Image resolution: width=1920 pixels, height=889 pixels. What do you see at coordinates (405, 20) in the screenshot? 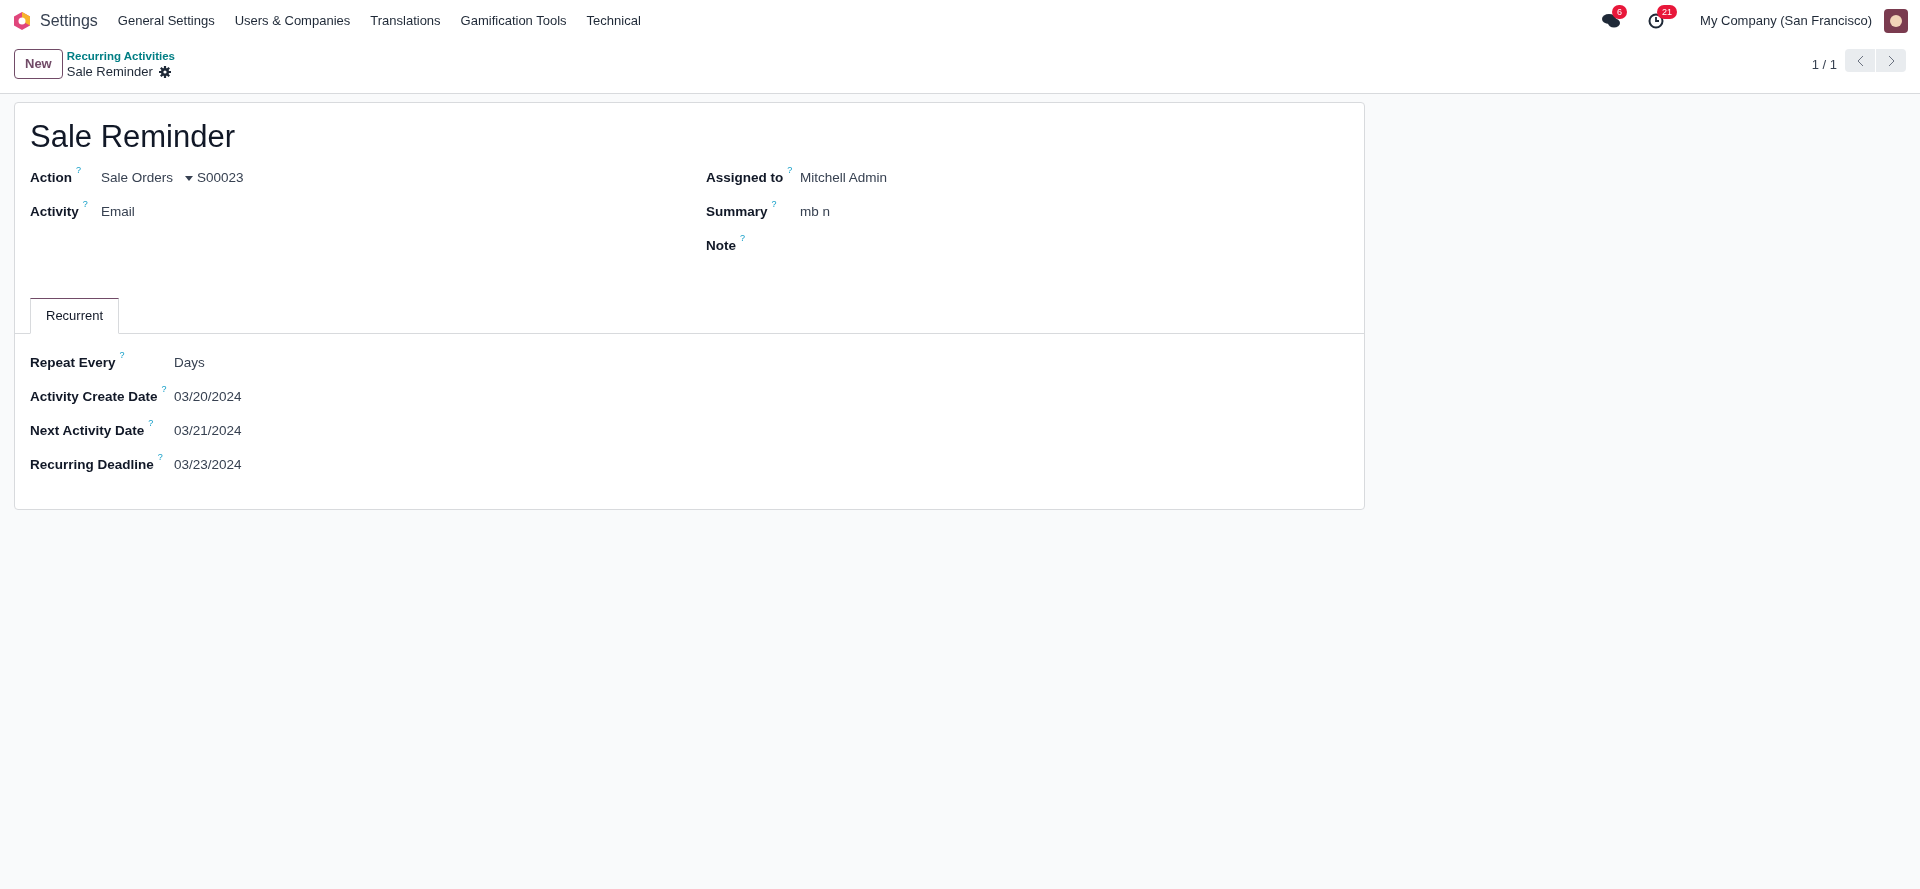
I see `menu-item: Translations` at bounding box center [405, 20].